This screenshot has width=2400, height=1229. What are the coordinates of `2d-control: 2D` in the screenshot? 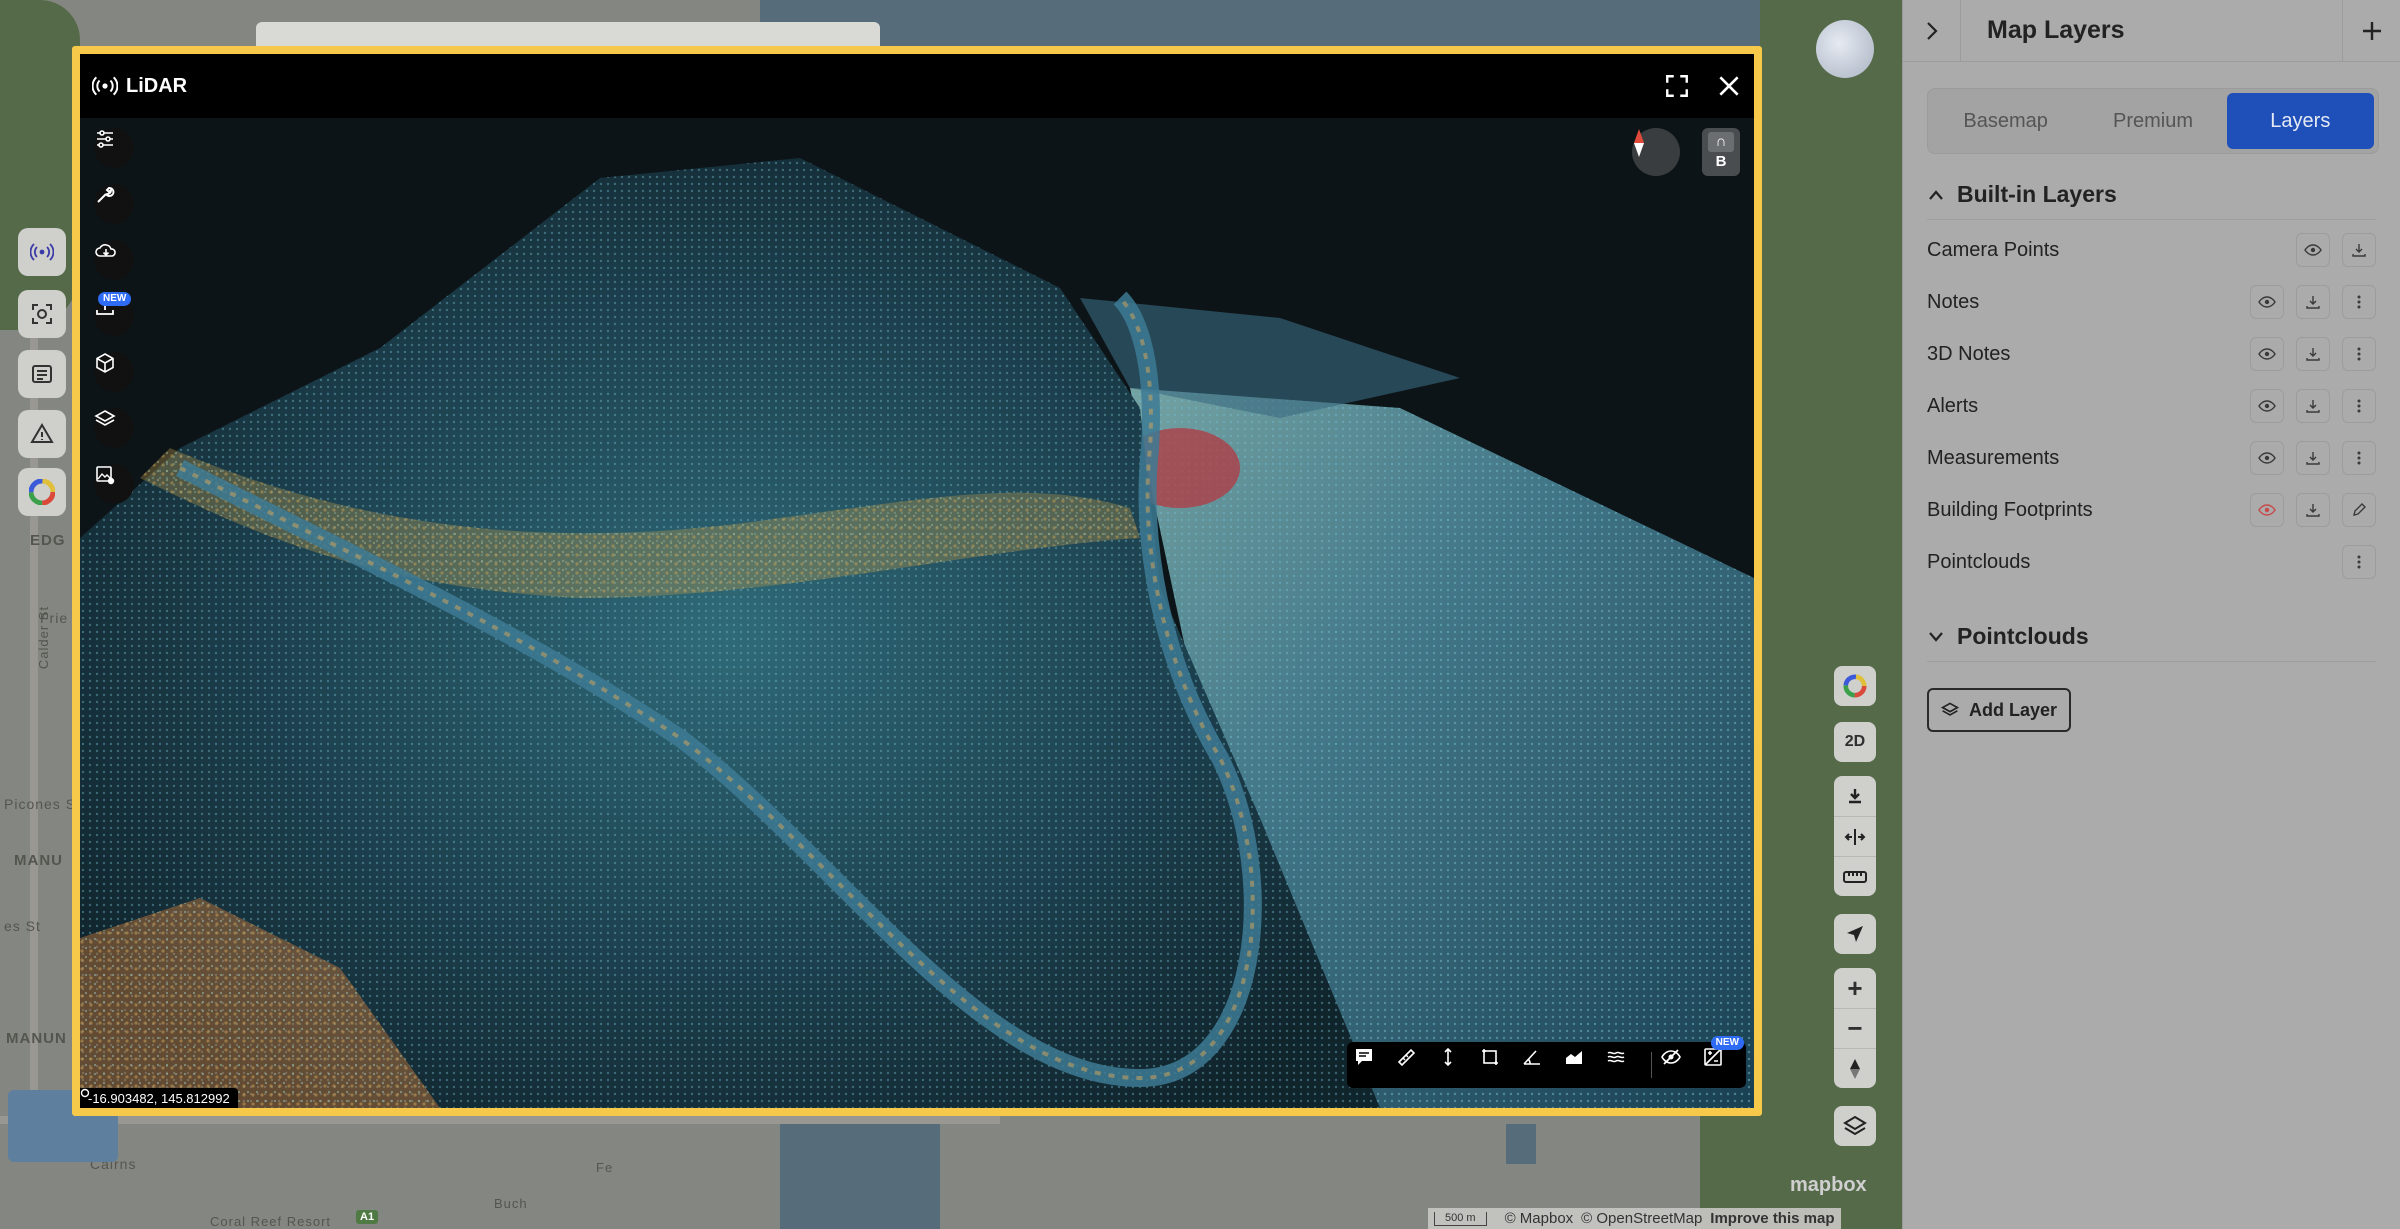 It's located at (1855, 742).